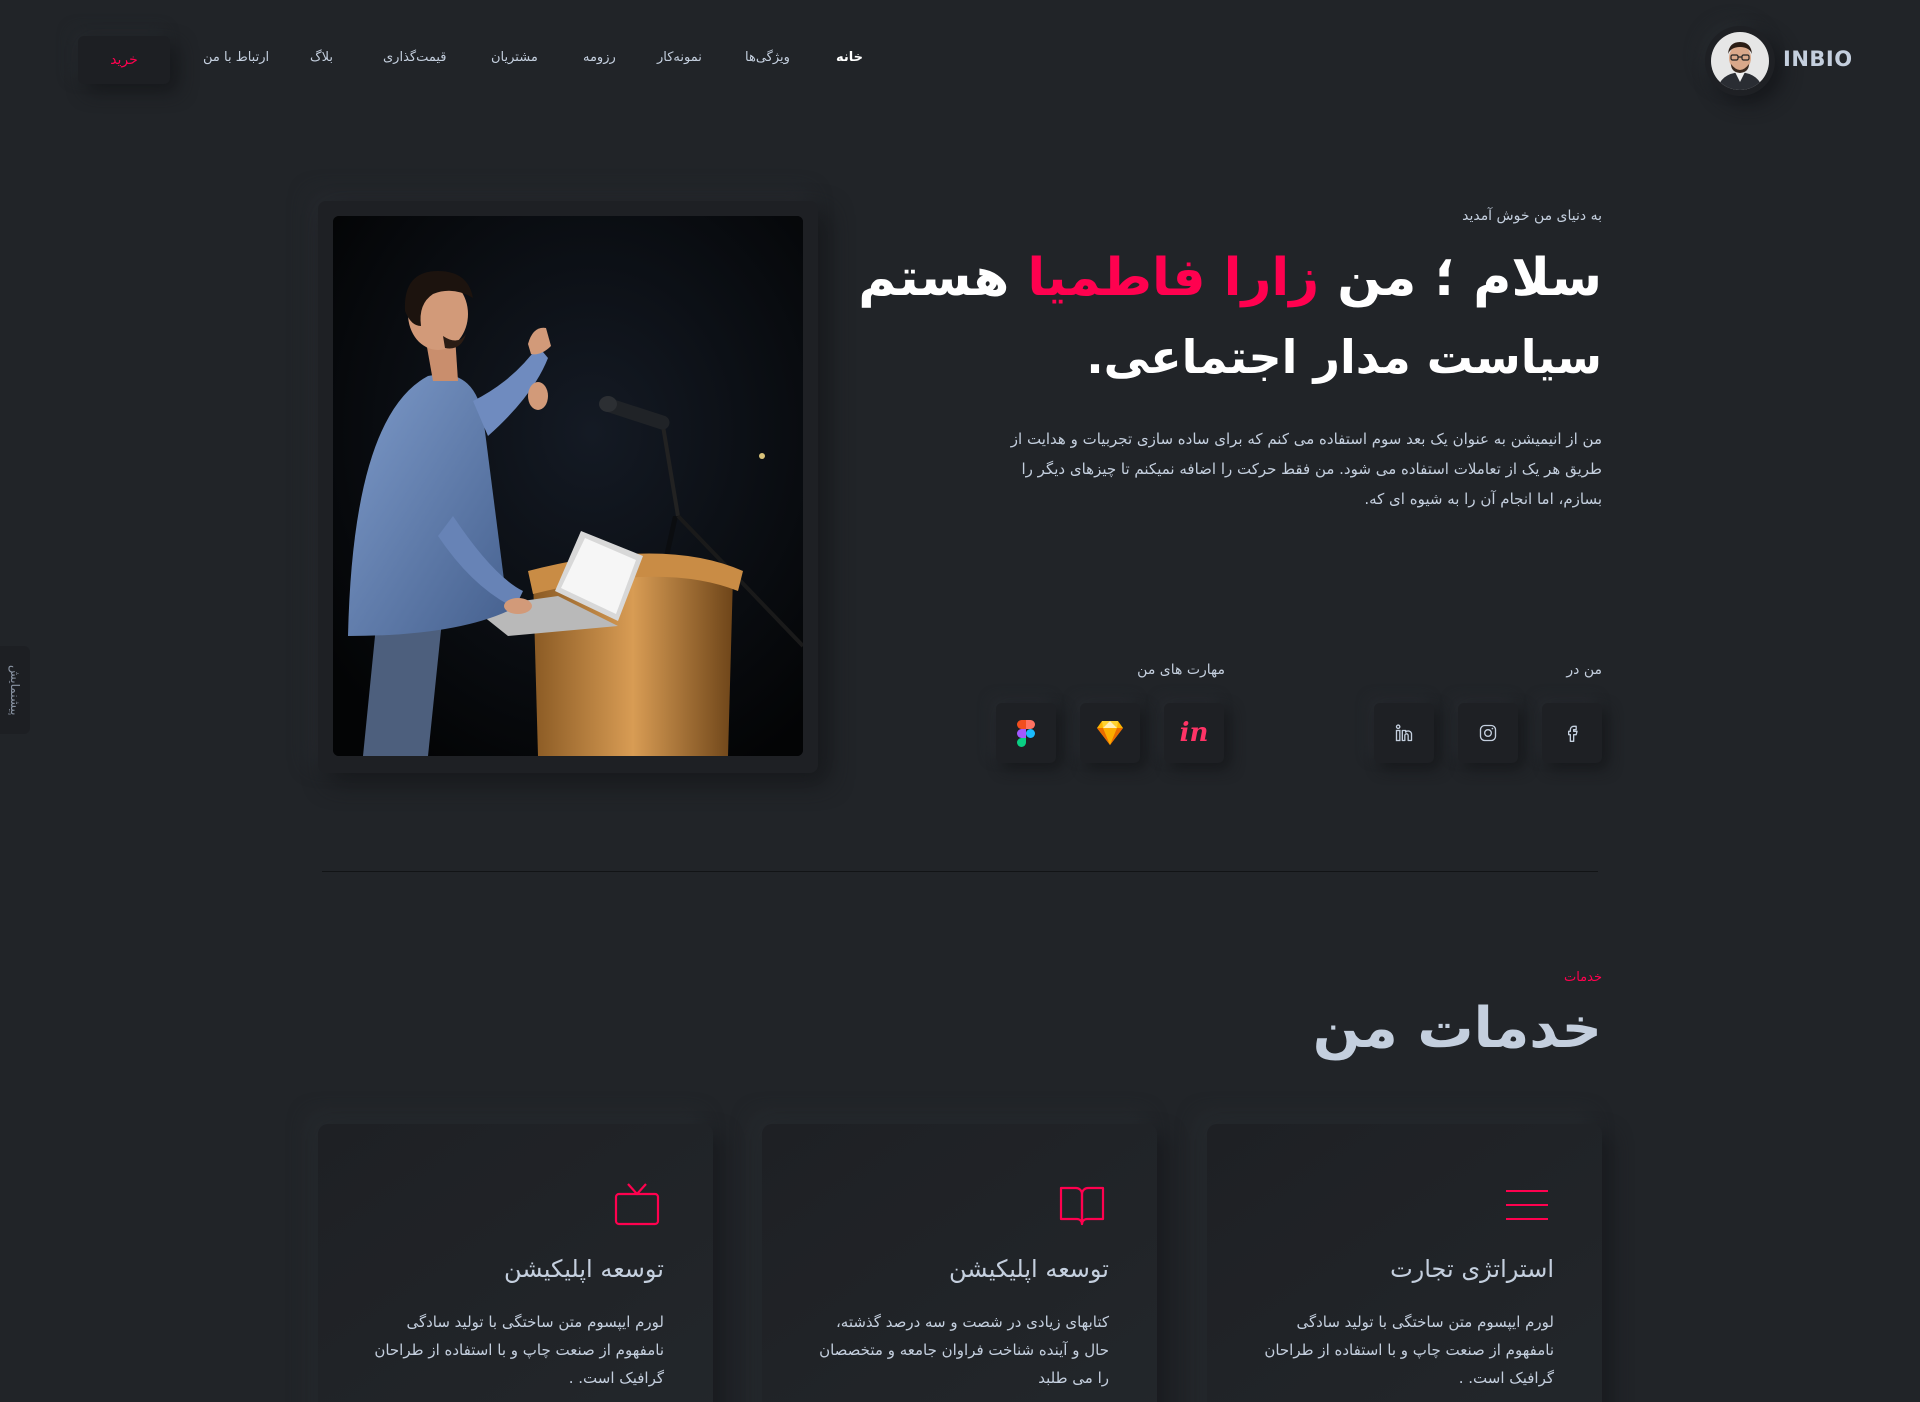 The height and width of the screenshot is (1402, 1920). I want to click on service-card-title: استراتژی تجارت, so click(1472, 1269).